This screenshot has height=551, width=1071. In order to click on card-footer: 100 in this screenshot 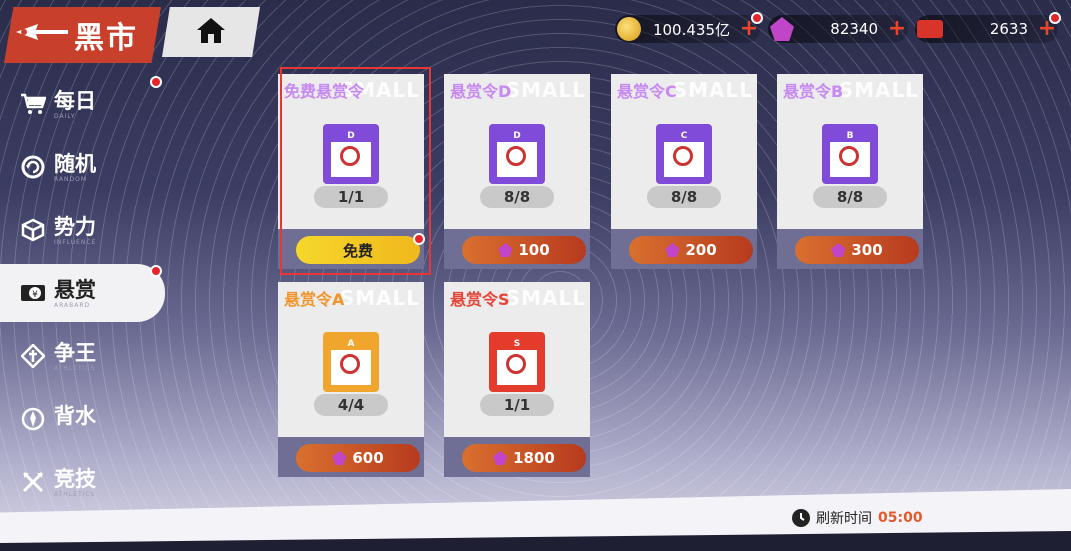, I will do `click(517, 249)`.